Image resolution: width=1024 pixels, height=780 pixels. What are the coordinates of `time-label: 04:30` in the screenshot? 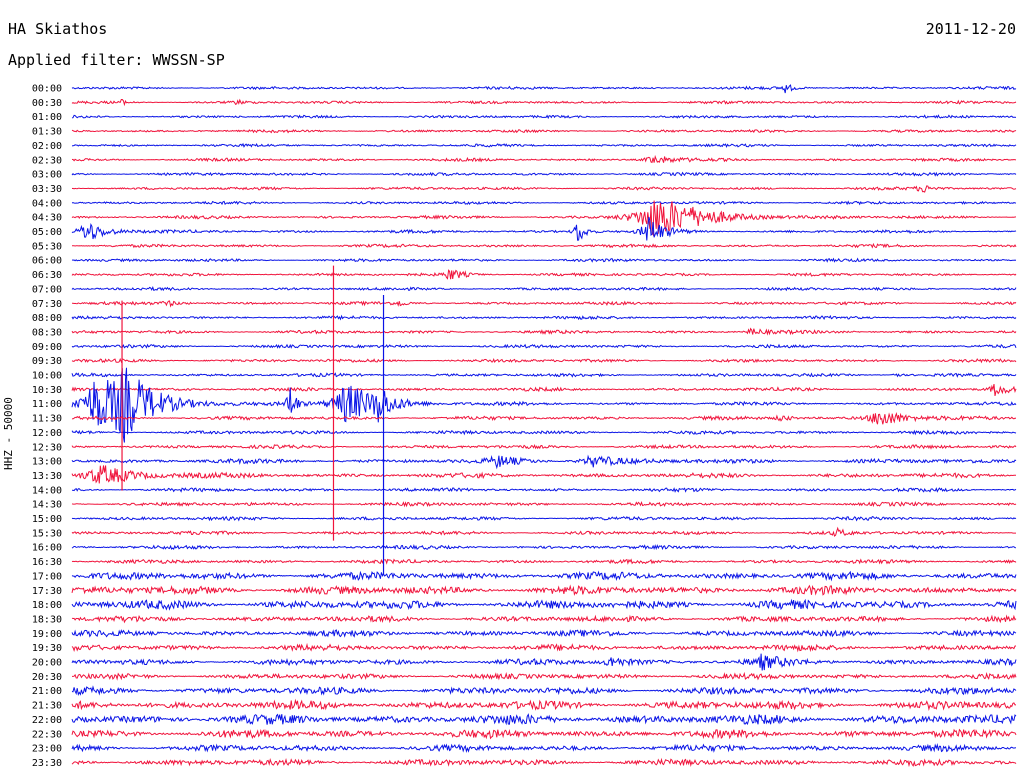 It's located at (47, 218).